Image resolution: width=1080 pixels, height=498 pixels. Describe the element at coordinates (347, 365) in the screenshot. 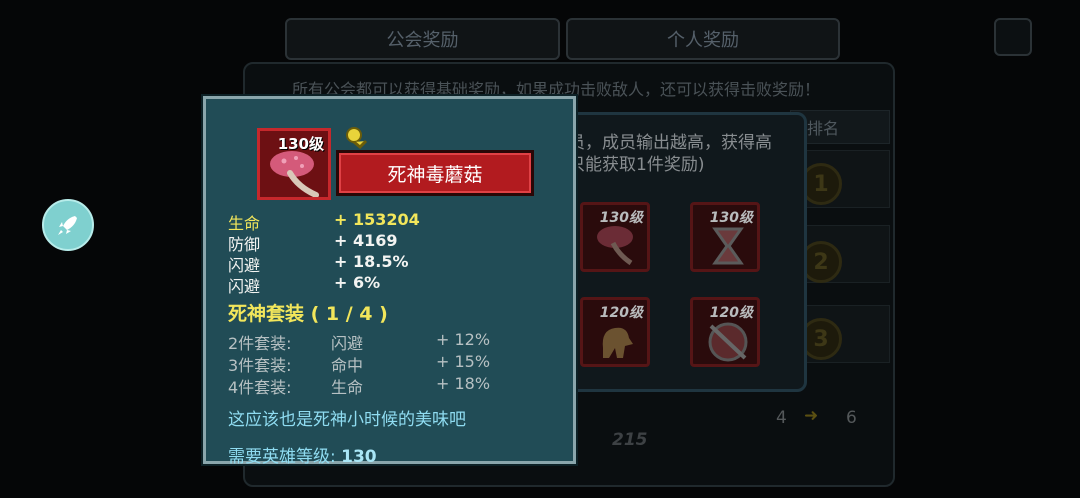

I see `set-stat: 命中` at that location.